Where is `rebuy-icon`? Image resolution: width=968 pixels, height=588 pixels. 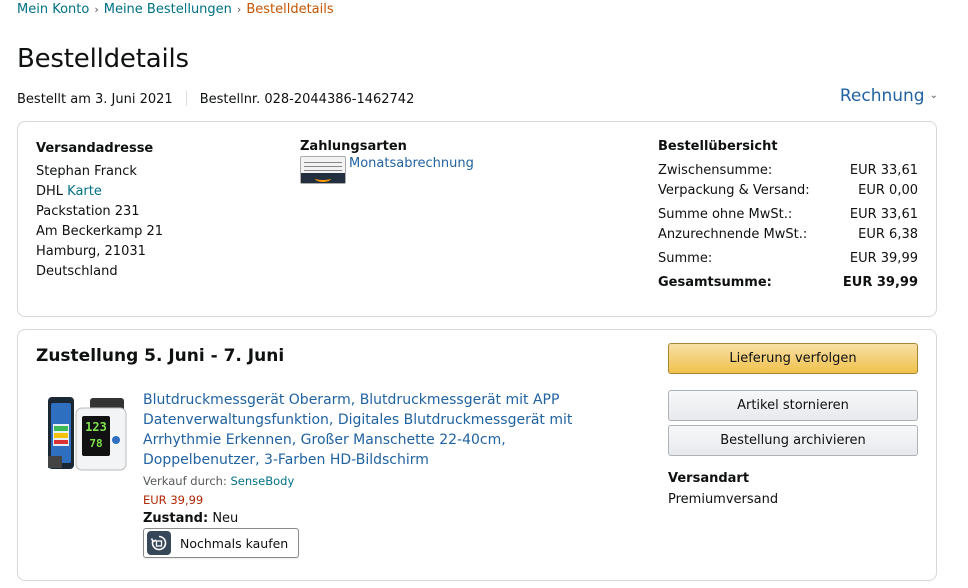
rebuy-icon is located at coordinates (159, 543).